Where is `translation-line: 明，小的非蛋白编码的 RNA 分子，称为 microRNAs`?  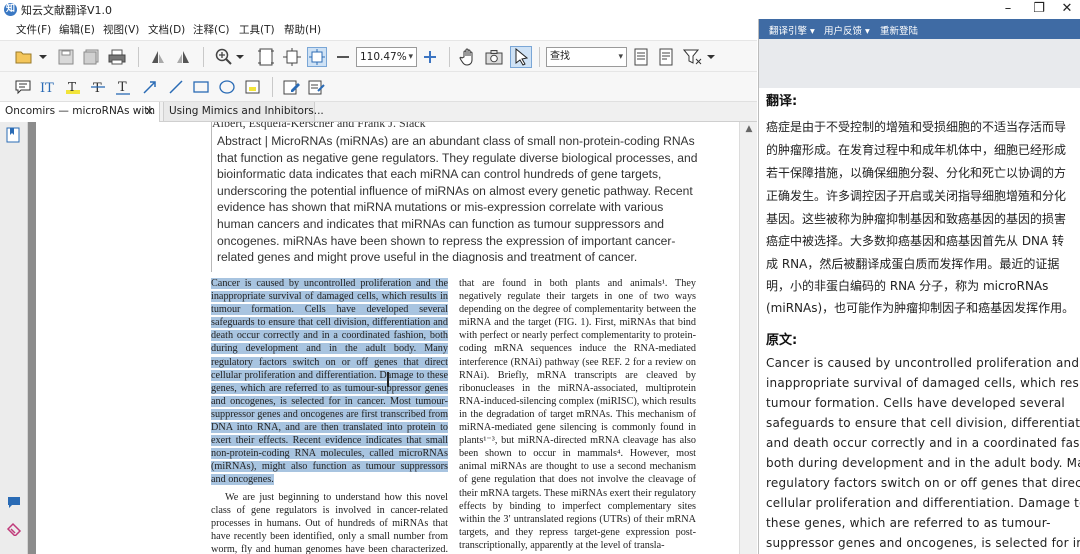 translation-line: 明，小的非蛋白编码的 RNA 分子，称为 microRNAs is located at coordinates (907, 286).